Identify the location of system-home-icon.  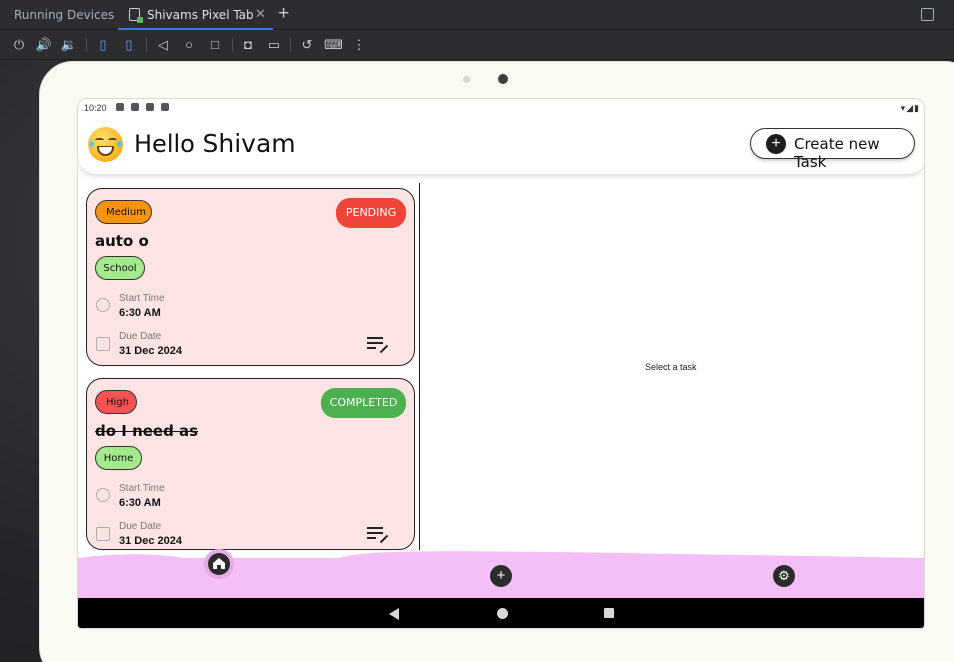
(502, 613).